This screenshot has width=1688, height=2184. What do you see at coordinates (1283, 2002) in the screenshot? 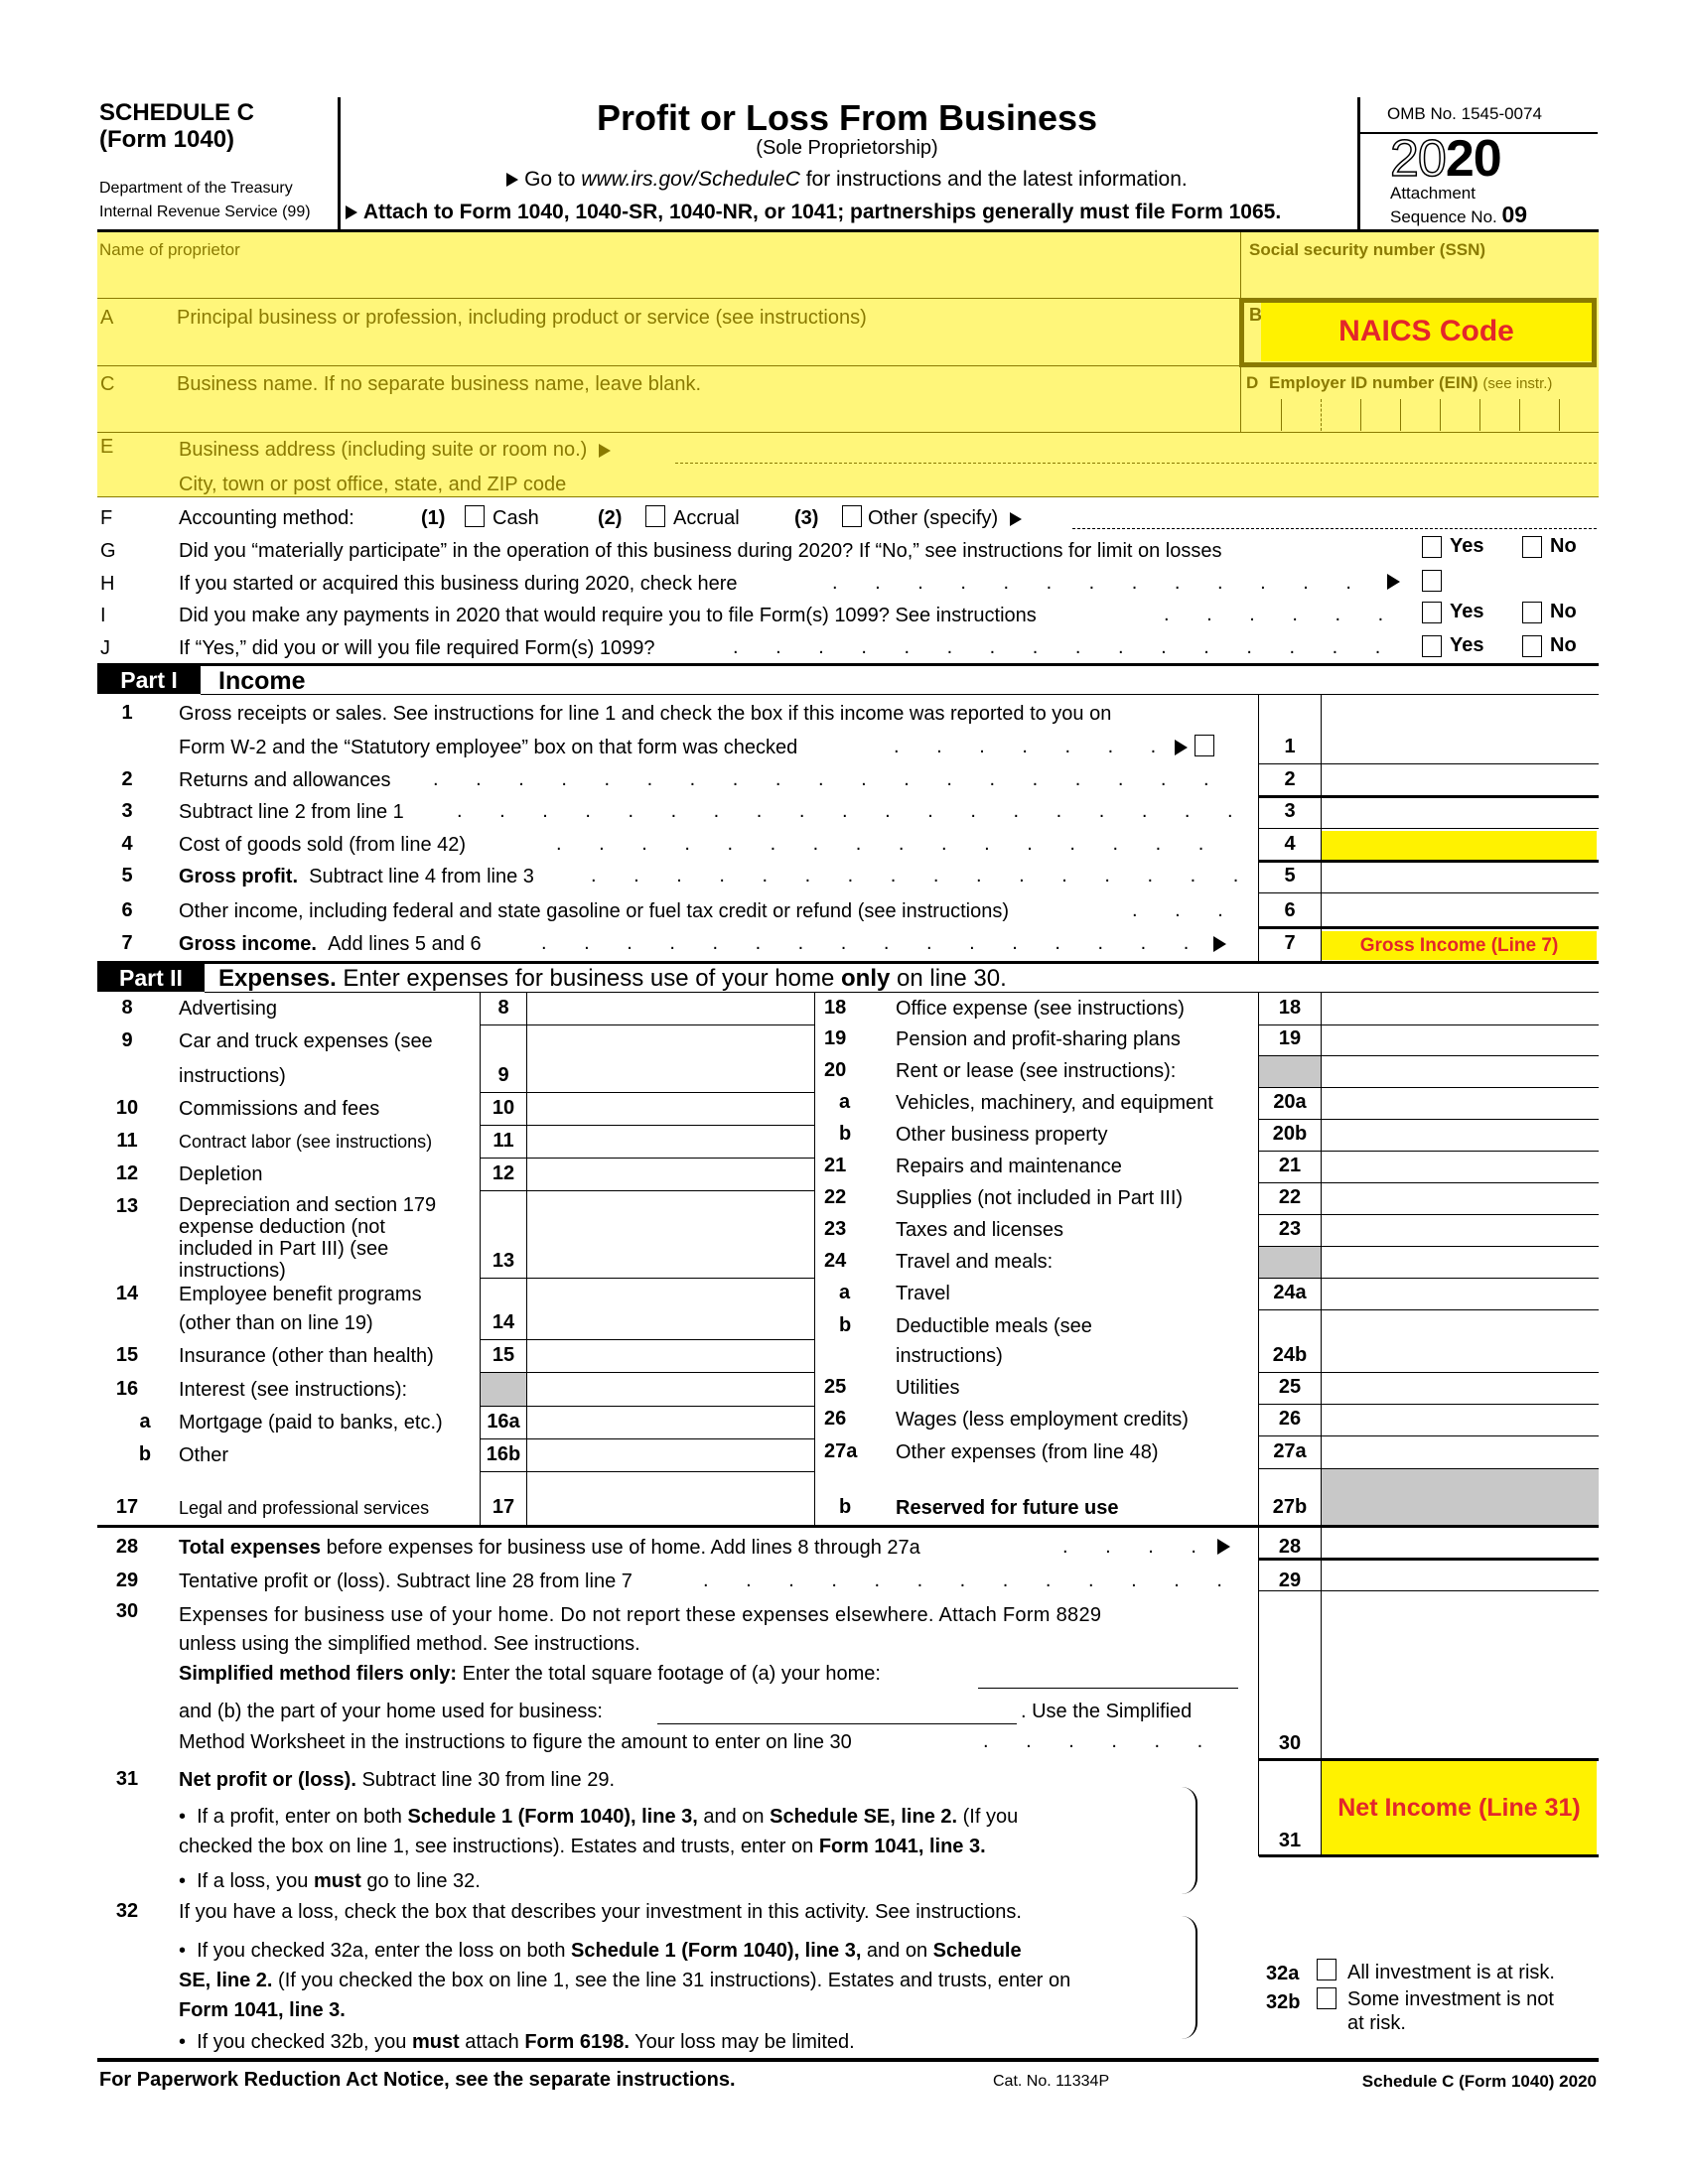
I see `line-32b-label: 32b` at bounding box center [1283, 2002].